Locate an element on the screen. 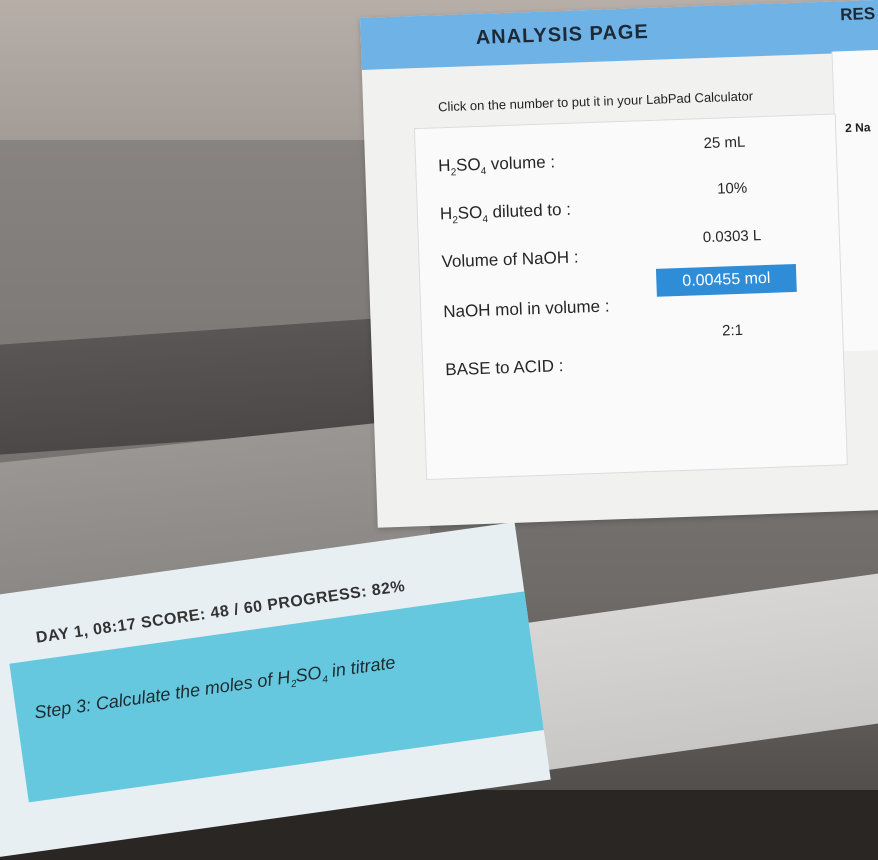 Image resolution: width=878 pixels, height=860 pixels. results-text: 2 Na is located at coordinates (857, 128).